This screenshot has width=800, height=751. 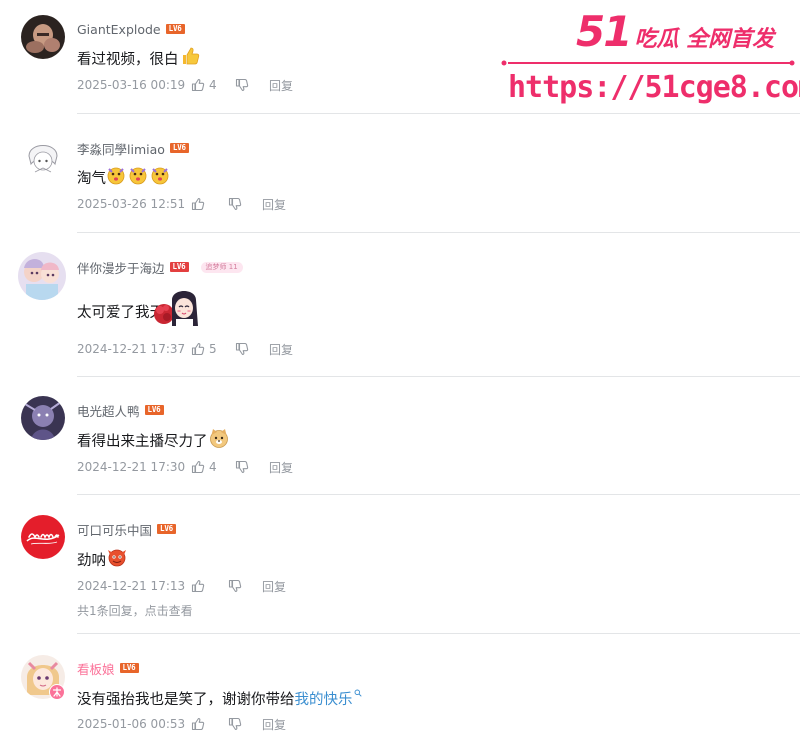 What do you see at coordinates (604, 31) in the screenshot?
I see `watermark-brand-number: 51` at bounding box center [604, 31].